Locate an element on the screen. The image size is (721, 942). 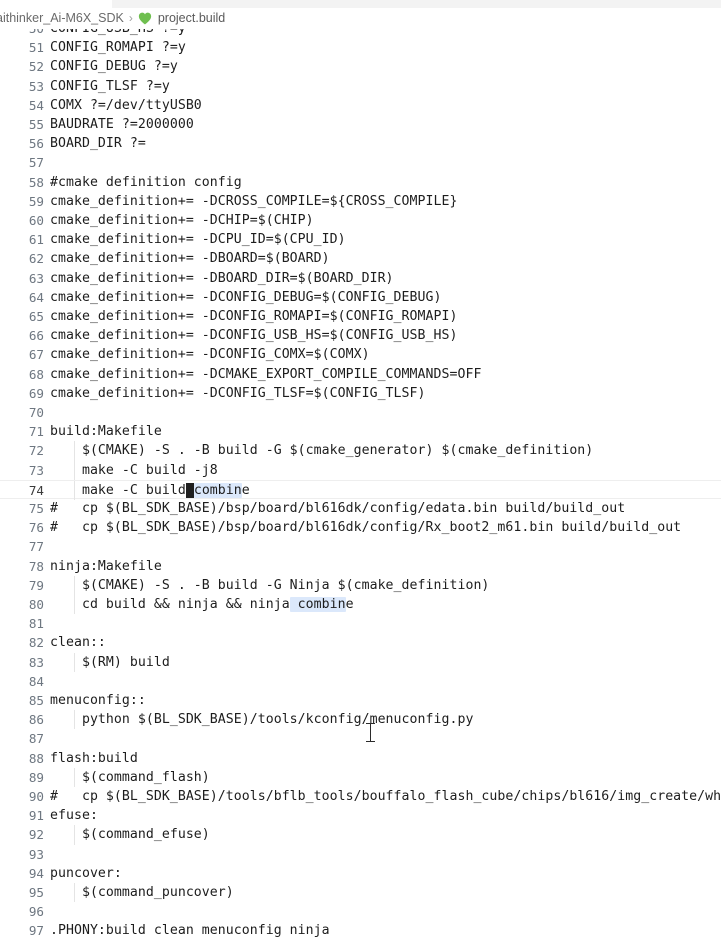
line-content: flash:build is located at coordinates (94, 758).